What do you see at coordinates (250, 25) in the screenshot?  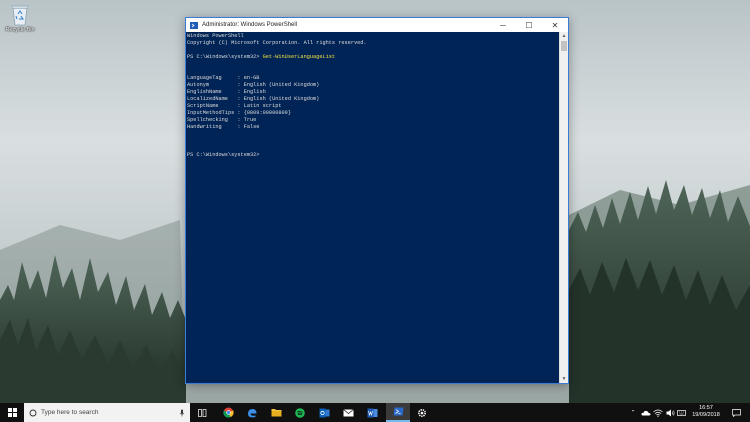 I see `window-title: Administrator: Windows PowerShell` at bounding box center [250, 25].